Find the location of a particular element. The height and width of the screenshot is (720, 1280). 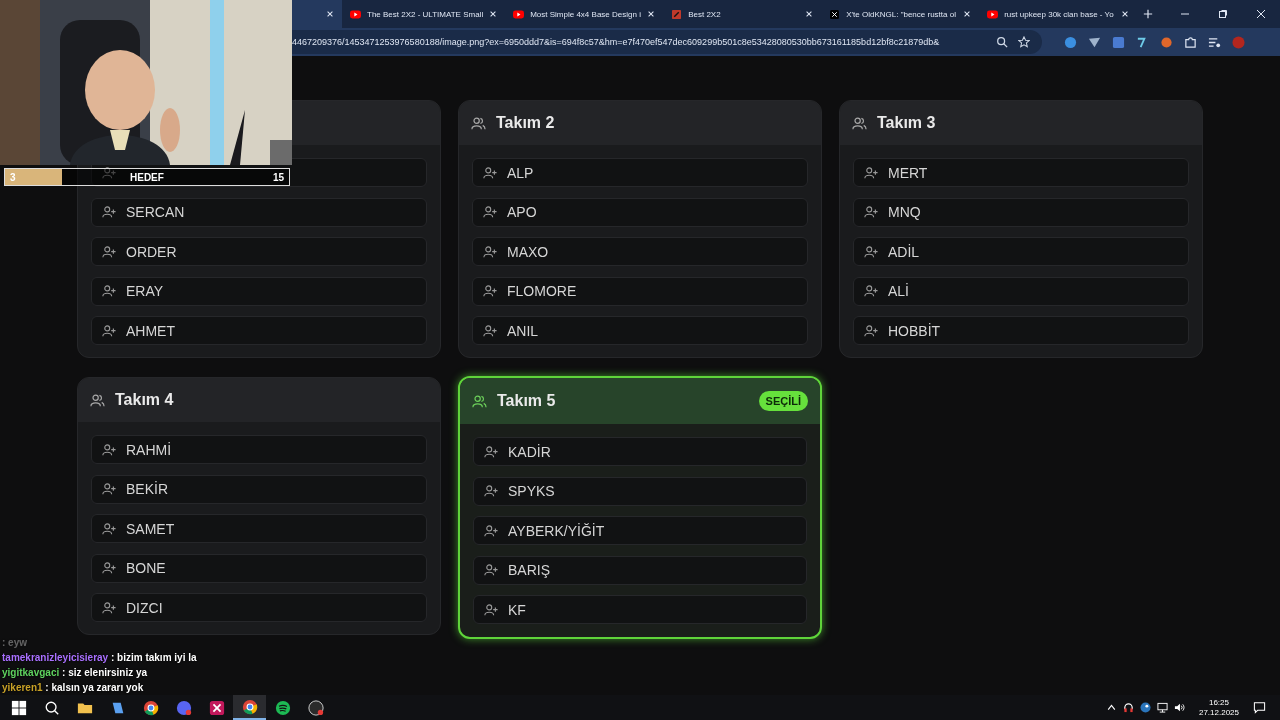

taskbar-button is located at coordinates (249, 707).